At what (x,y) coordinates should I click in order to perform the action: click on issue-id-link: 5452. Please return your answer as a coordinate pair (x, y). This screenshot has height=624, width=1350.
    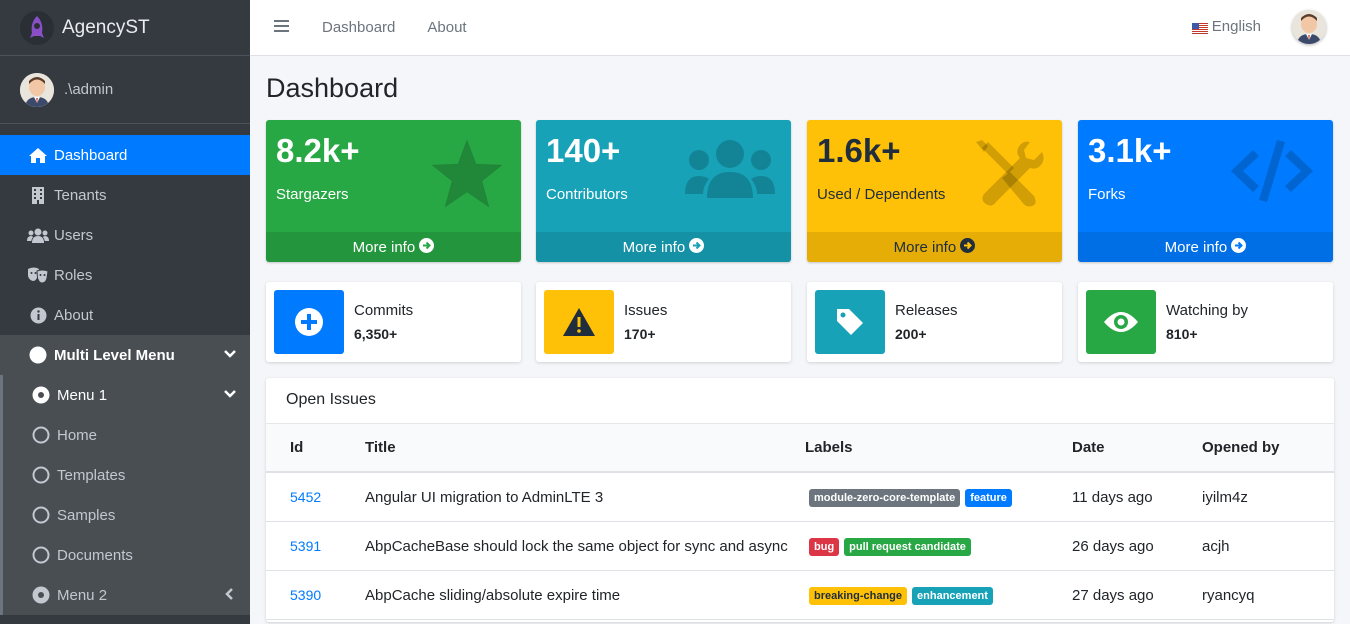
    Looking at the image, I should click on (305, 497).